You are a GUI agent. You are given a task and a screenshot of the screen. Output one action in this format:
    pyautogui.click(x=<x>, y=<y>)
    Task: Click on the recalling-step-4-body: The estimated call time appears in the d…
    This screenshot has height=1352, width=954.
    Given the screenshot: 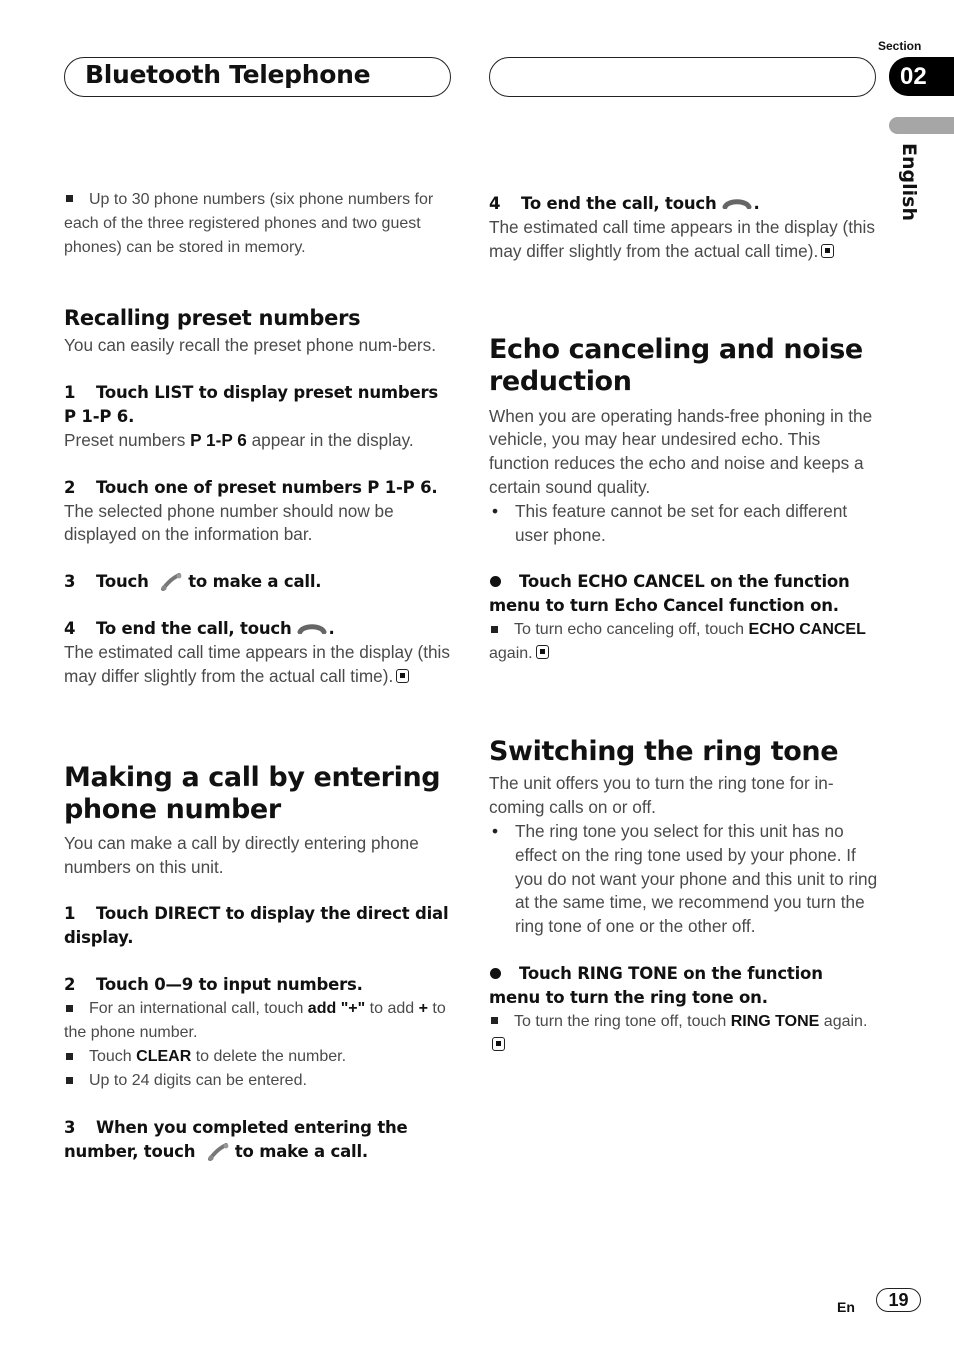 What is the action you would take?
    pyautogui.click(x=259, y=665)
    